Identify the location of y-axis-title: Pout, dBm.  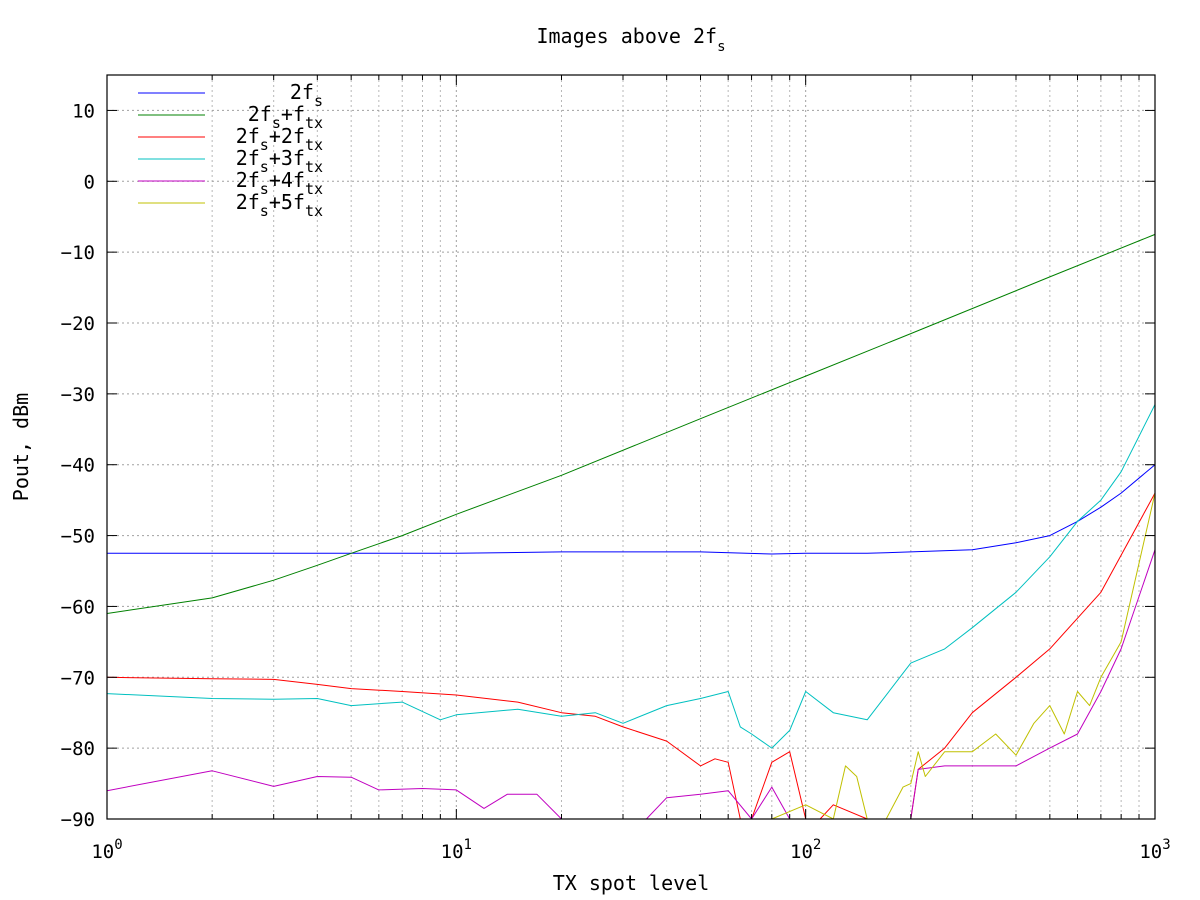
(21, 447).